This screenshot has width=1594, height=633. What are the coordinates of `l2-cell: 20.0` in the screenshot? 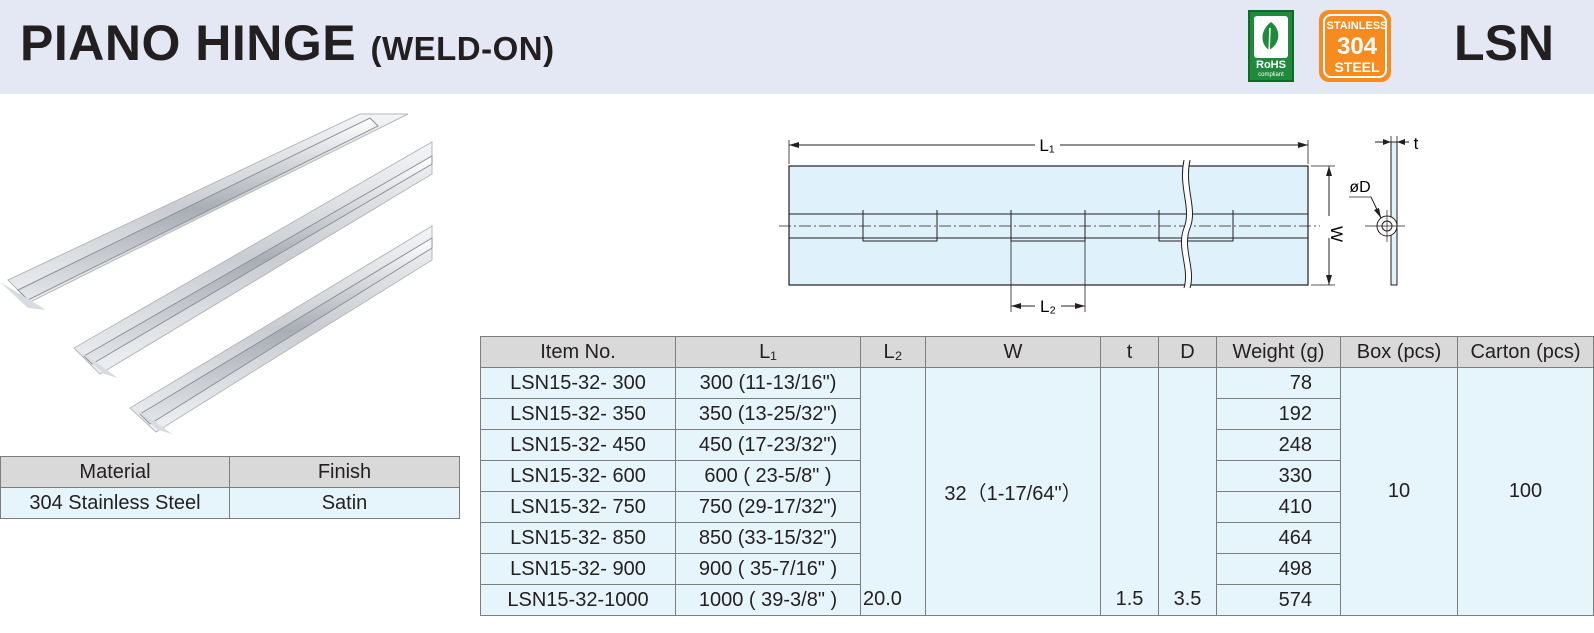 It's located at (893, 491).